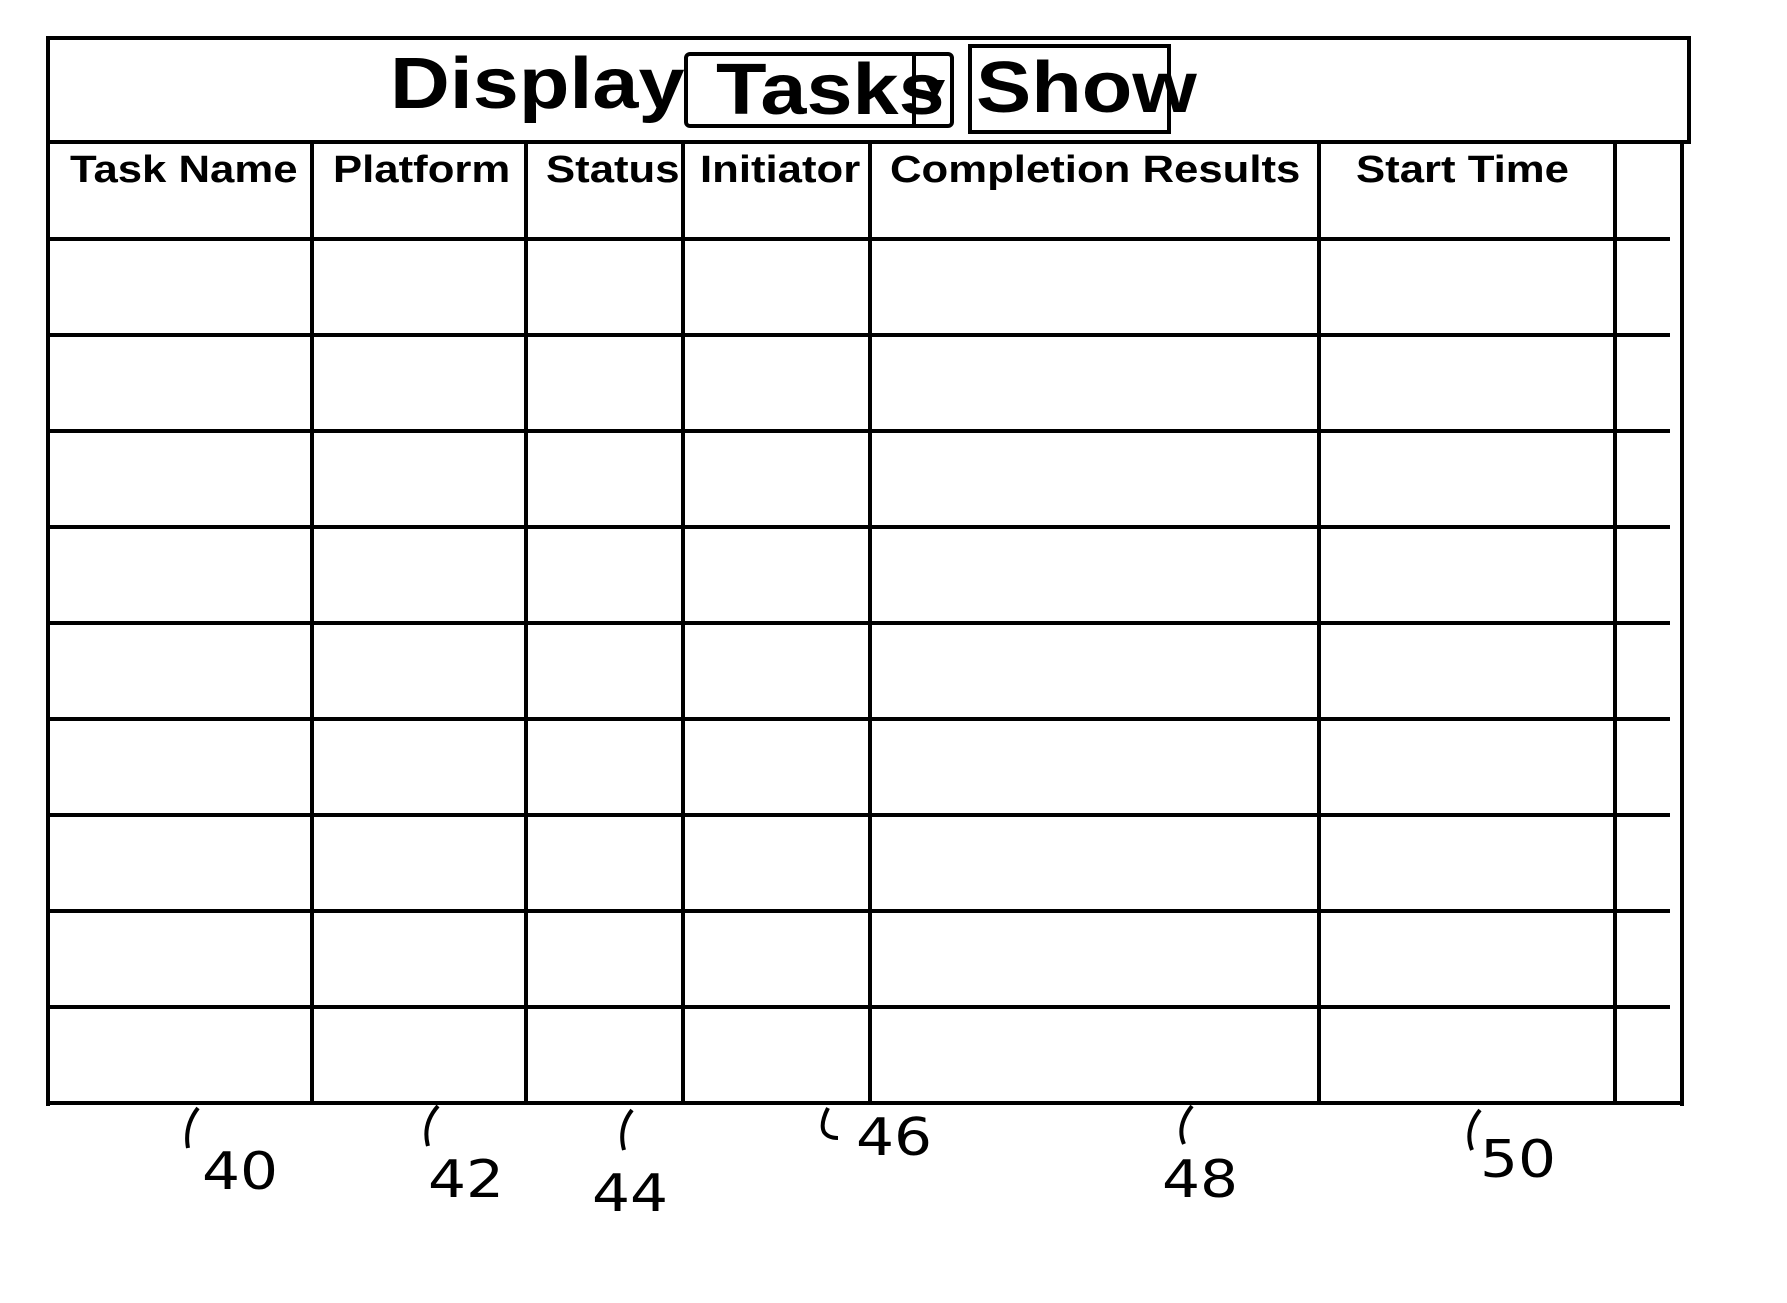  I want to click on reference-numeral-40: 40, so click(240, 1172).